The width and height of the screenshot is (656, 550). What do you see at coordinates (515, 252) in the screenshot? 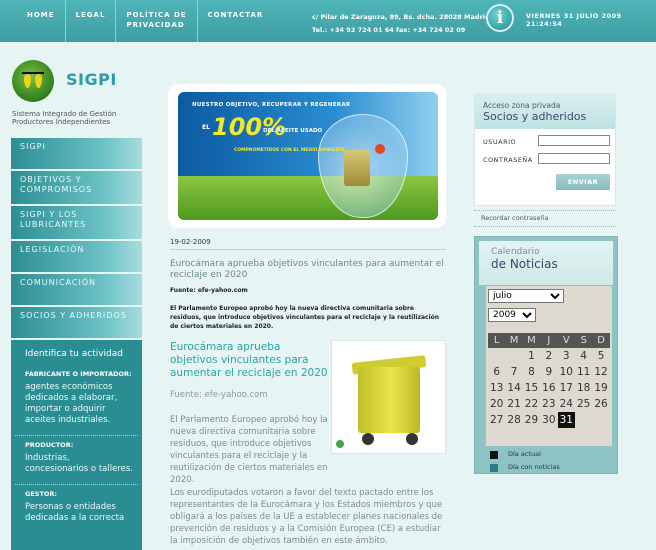
I see `calendar-heading-small: Calendario` at bounding box center [515, 252].